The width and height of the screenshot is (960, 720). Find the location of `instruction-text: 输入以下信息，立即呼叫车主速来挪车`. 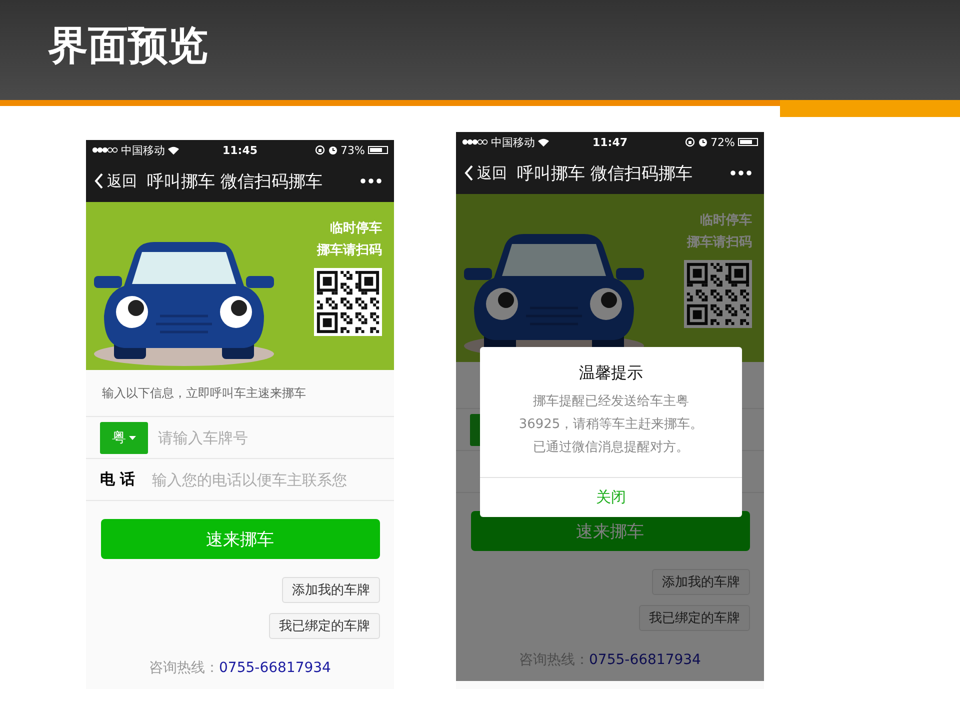

instruction-text: 输入以下信息，立即呼叫车主速来挪车 is located at coordinates (204, 393).